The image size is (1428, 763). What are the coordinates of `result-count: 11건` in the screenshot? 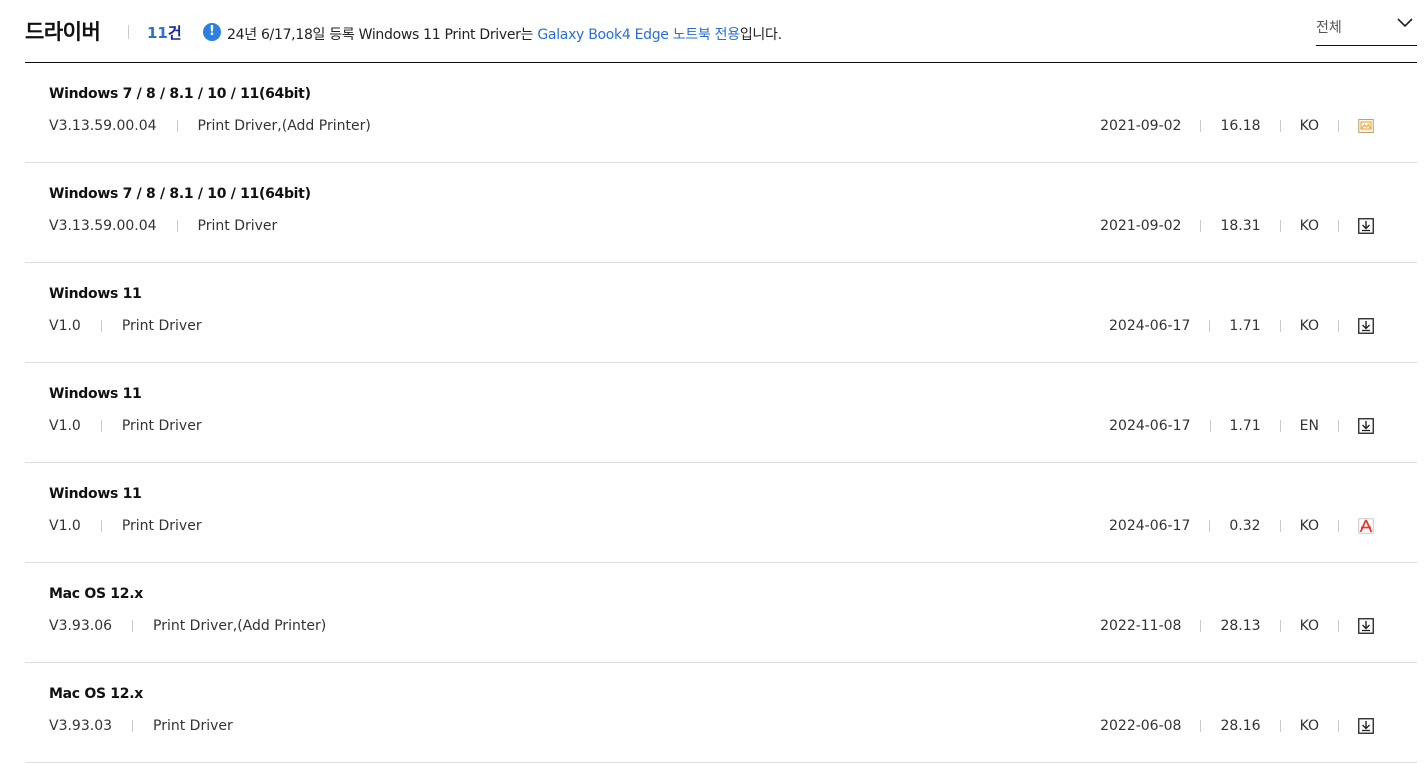 It's located at (164, 32).